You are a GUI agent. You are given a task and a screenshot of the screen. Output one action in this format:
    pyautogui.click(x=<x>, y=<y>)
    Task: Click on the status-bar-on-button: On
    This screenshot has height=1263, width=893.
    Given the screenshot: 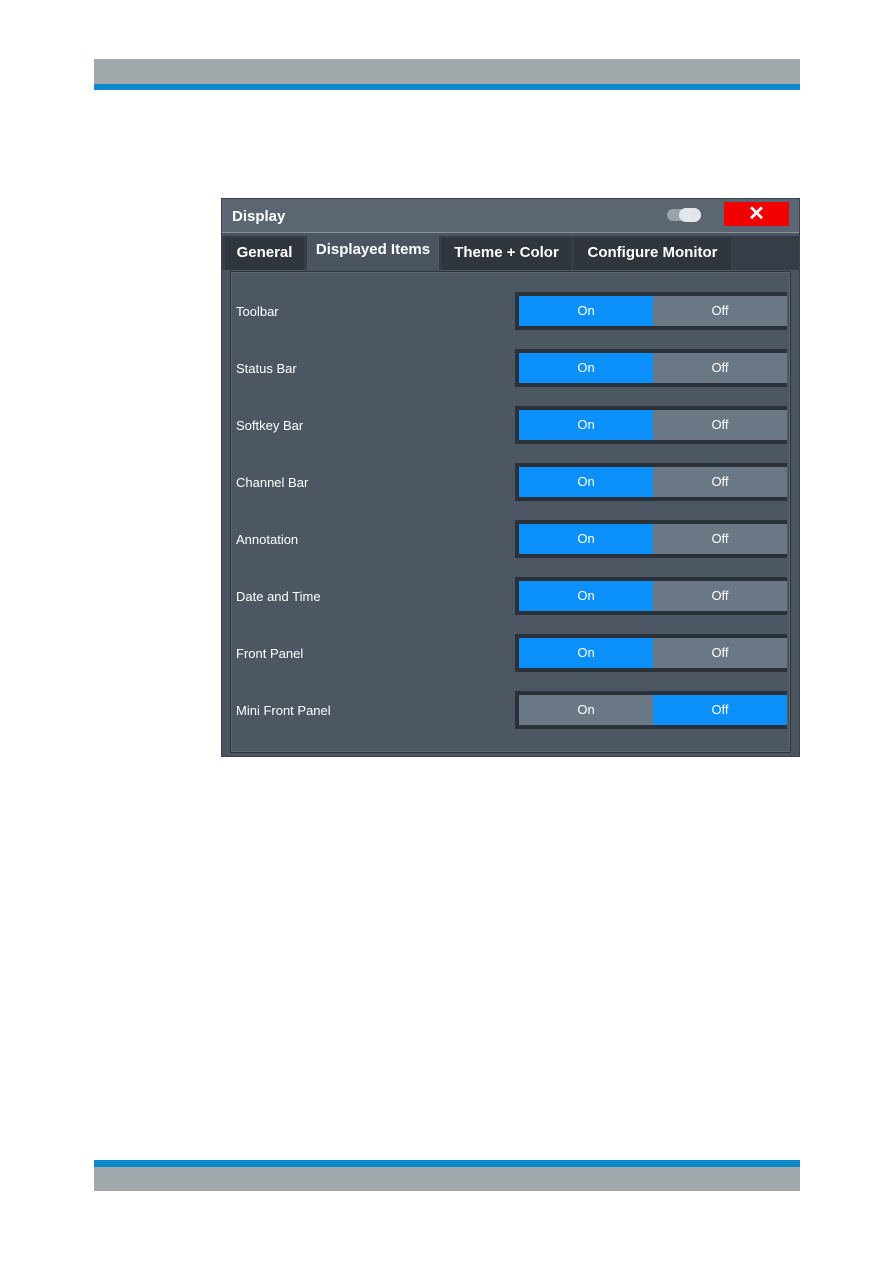 What is the action you would take?
    pyautogui.click(x=586, y=368)
    